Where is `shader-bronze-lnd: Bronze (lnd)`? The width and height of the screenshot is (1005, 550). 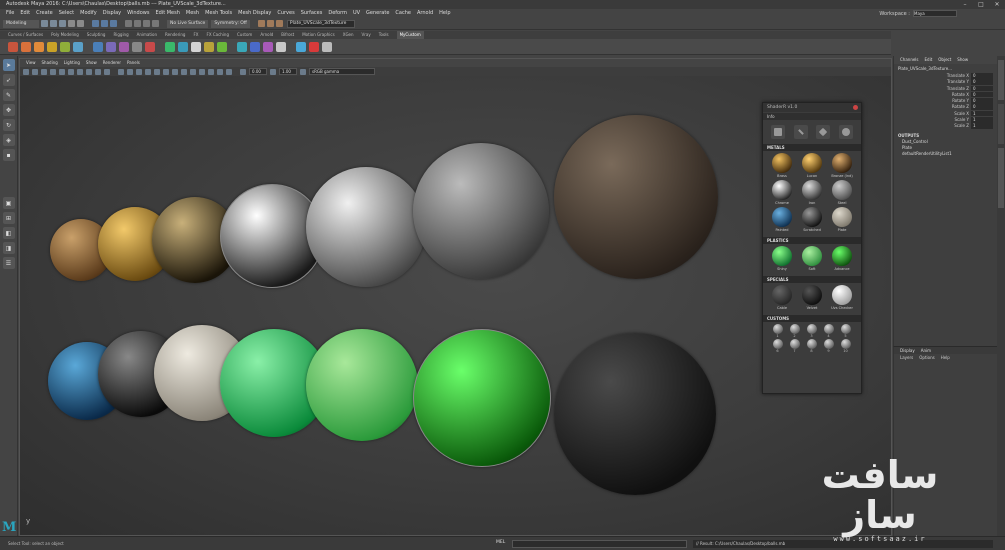
shader-bronze-lnd: Bronze (lnd) is located at coordinates (842, 165).